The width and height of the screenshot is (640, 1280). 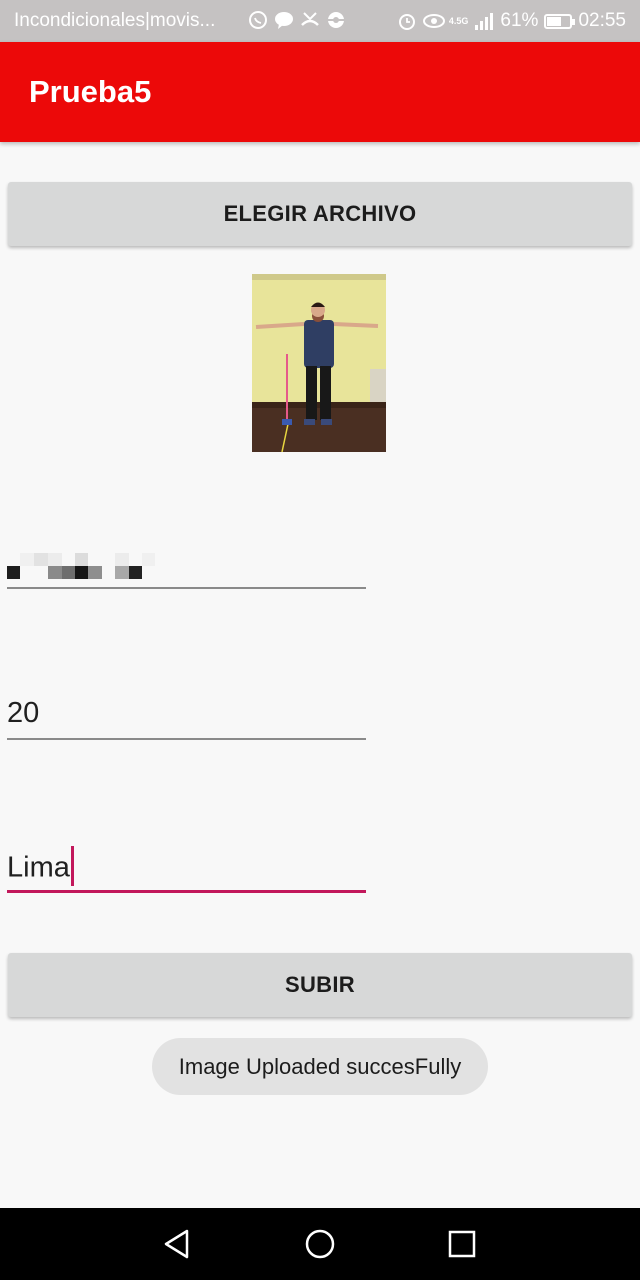 I want to click on navigation-bar, so click(x=320, y=1244).